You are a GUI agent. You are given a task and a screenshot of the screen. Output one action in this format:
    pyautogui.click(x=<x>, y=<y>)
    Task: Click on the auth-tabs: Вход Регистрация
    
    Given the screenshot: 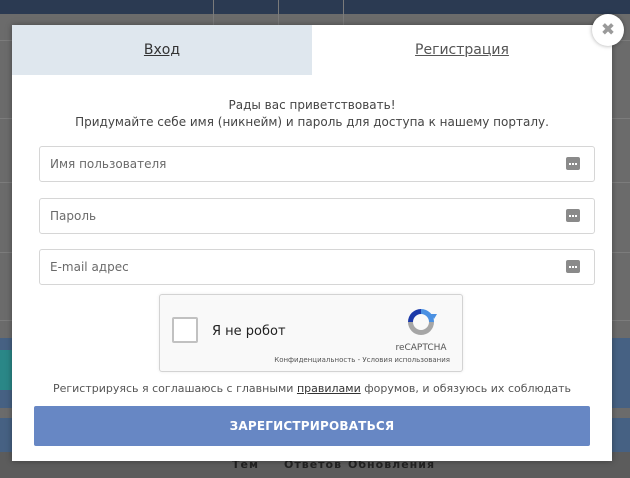 What is the action you would take?
    pyautogui.click(x=312, y=50)
    